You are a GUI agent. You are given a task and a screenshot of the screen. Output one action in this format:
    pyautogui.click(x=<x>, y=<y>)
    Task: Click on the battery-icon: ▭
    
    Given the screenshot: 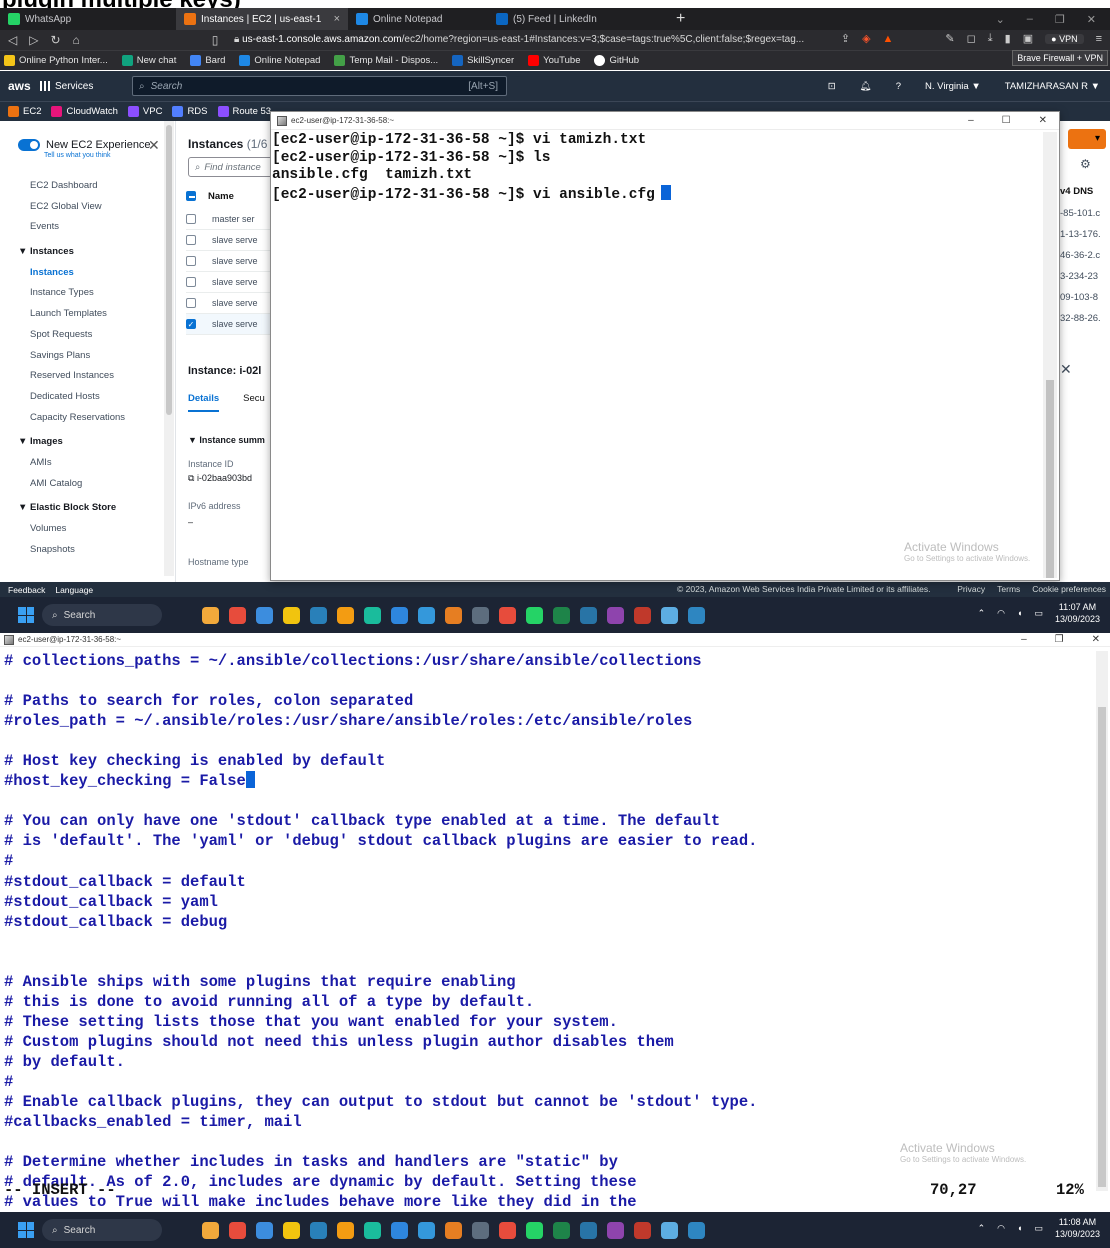 What is the action you would take?
    pyautogui.click(x=1038, y=613)
    